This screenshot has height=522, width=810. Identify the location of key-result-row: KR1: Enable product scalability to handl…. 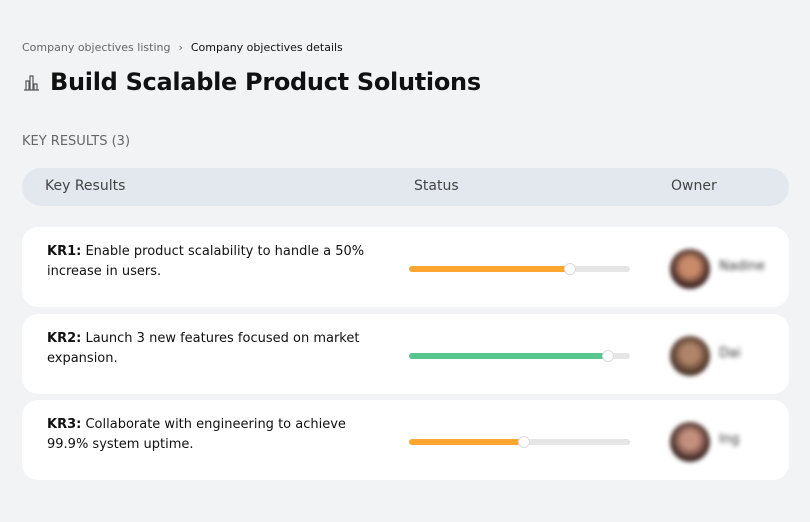
(405, 267).